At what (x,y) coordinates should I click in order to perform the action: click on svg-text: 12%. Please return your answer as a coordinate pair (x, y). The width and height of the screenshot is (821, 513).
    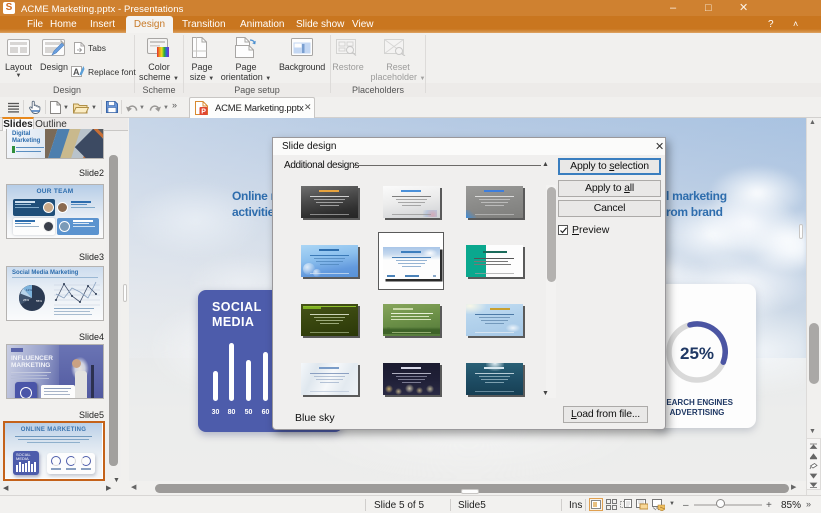
    Looking at the image, I should click on (29, 290).